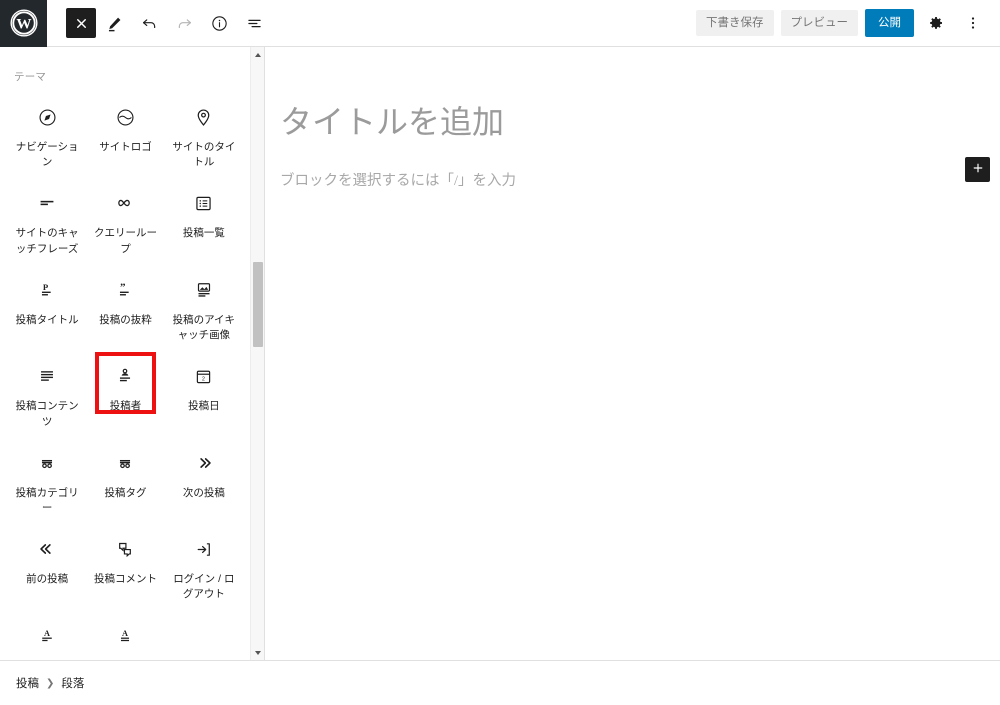 This screenshot has height=705, width=1000. Describe the element at coordinates (125, 221) in the screenshot. I see `block-item-query-loop: クエリーループ` at that location.